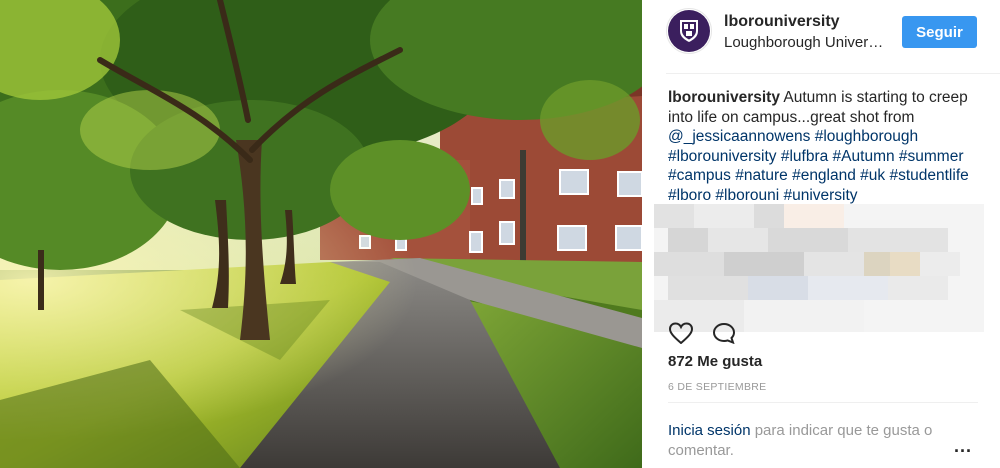 This screenshot has width=1000, height=468. I want to click on university-crest-icon, so click(689, 31).